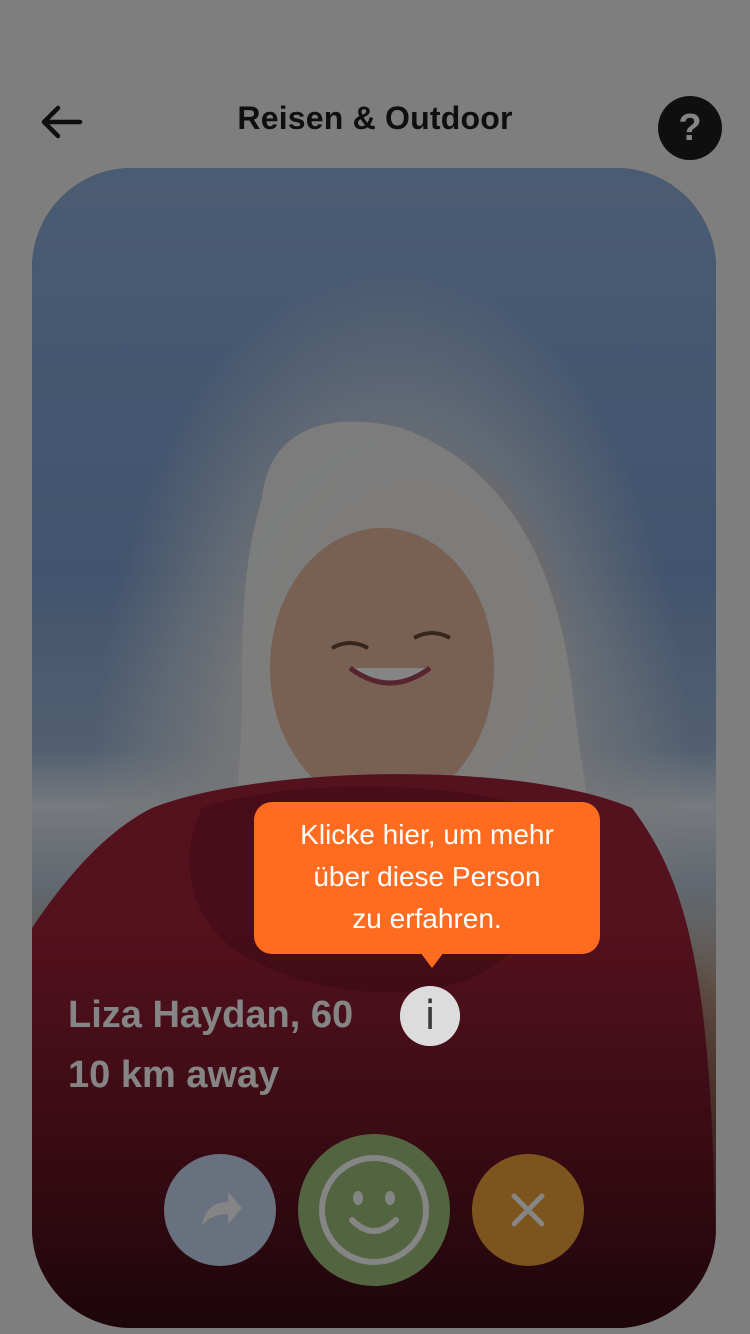 Image resolution: width=750 pixels, height=1334 pixels. Describe the element at coordinates (427, 918) in the screenshot. I see `tooltip-line: zu erfahren.` at that location.